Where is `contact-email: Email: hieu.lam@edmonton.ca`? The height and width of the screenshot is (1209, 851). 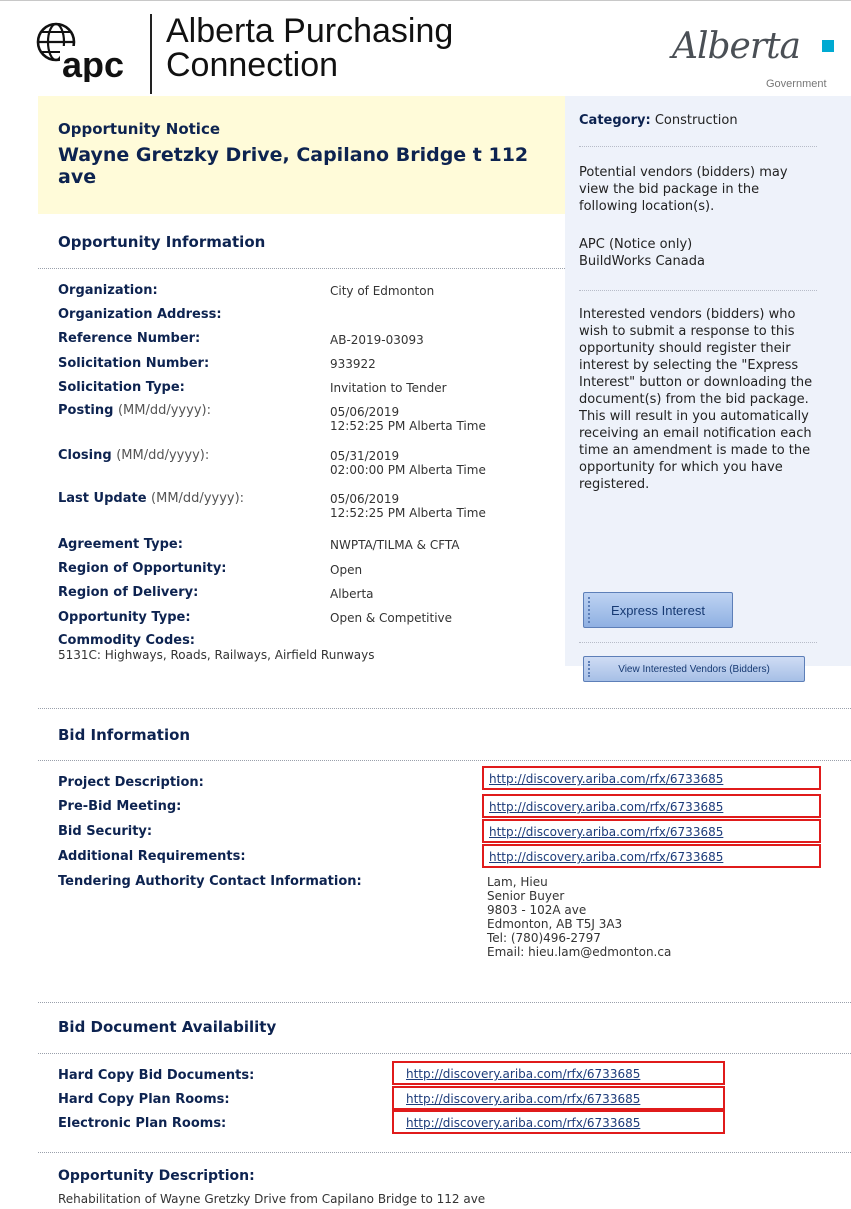
contact-email: Email: hieu.lam@edmonton.ca is located at coordinates (579, 952).